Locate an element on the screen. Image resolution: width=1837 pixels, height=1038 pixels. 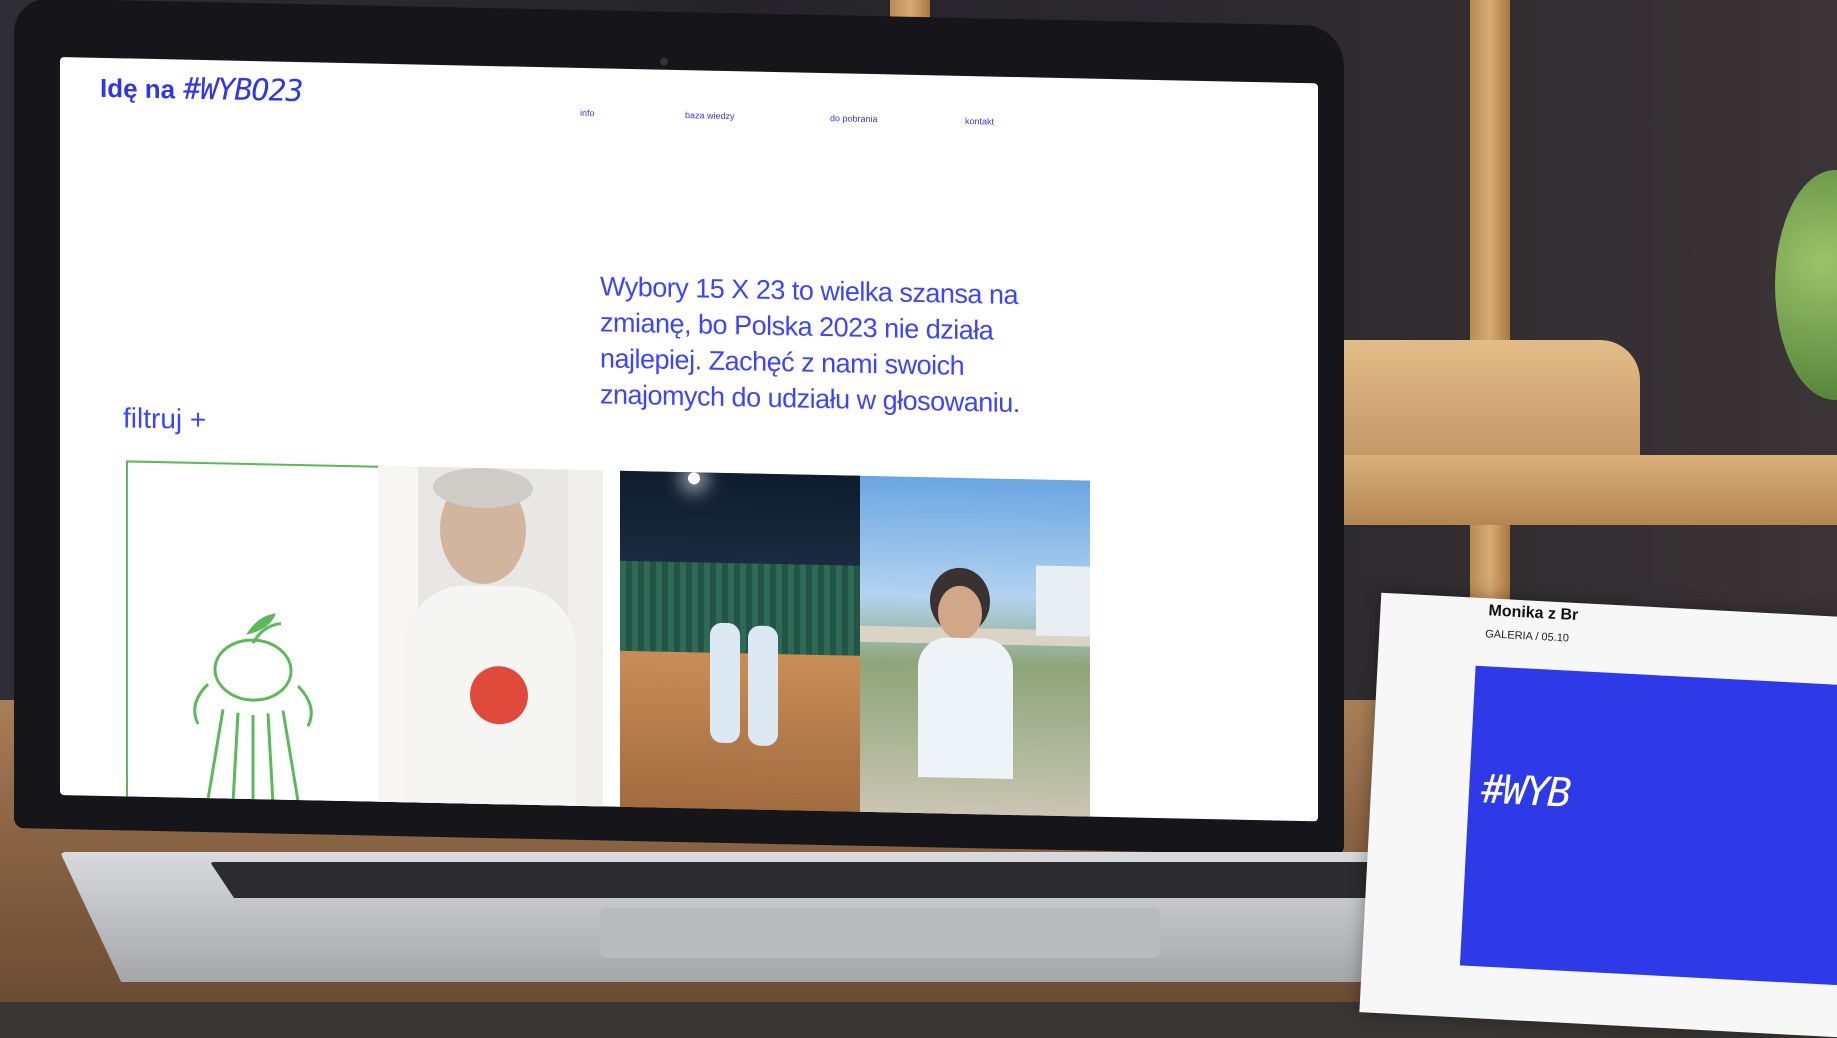
webcam is located at coordinates (664, 61).